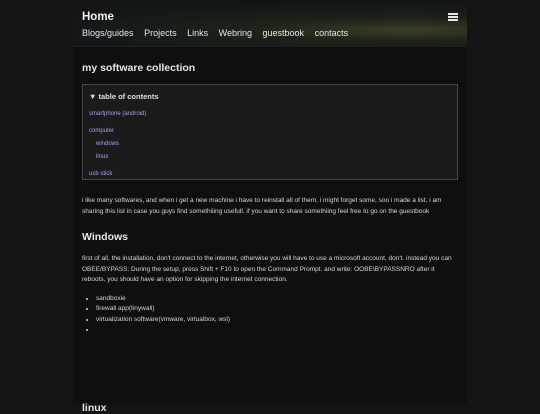 The width and height of the screenshot is (540, 414). I want to click on windows-heading: Windows, so click(105, 237).